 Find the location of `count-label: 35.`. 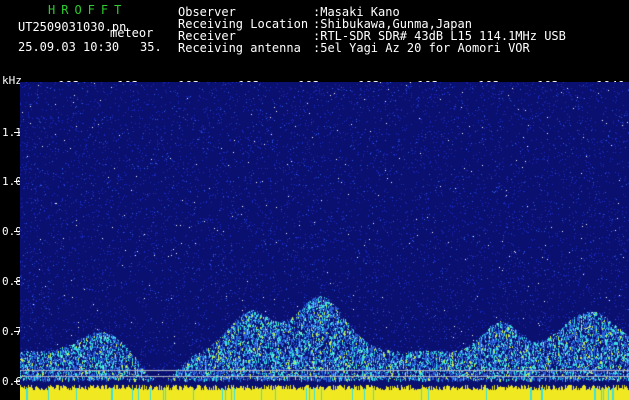

count-label: 35. is located at coordinates (151, 47).